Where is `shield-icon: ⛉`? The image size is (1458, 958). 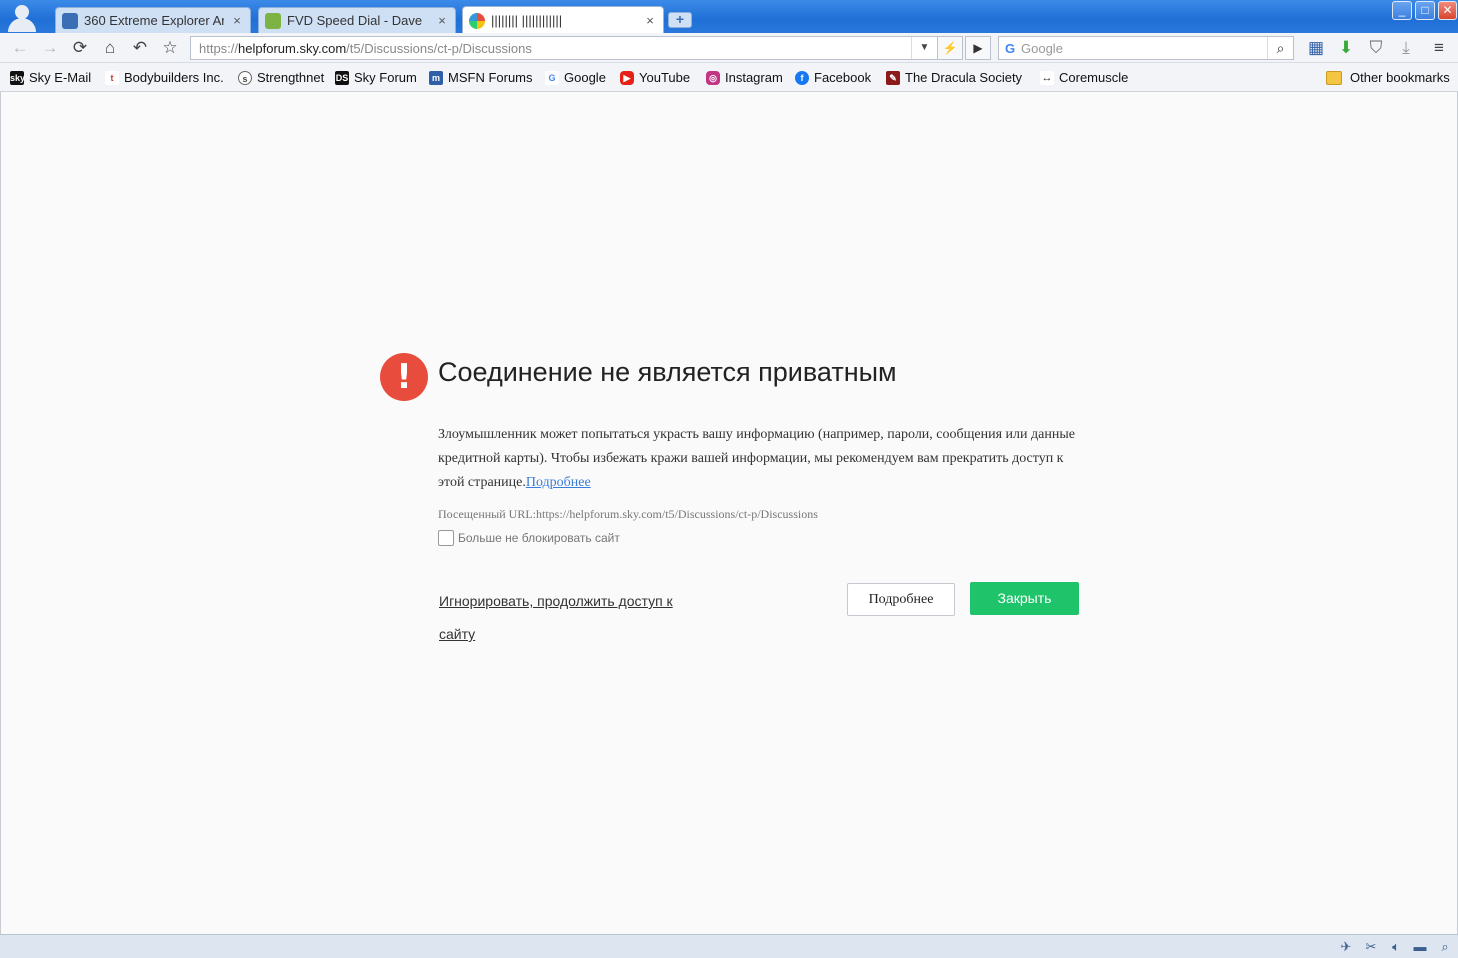
shield-icon: ⛉ is located at coordinates (1376, 48).